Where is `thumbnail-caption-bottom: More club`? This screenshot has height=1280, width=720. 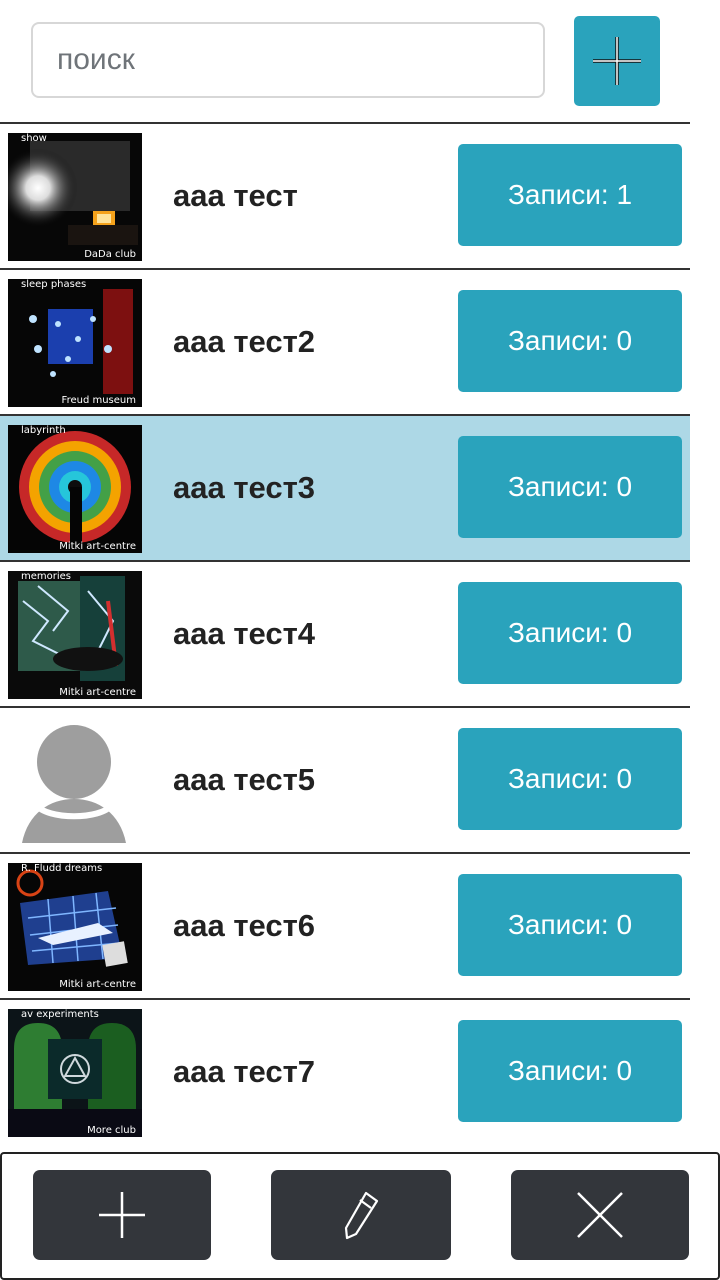 thumbnail-caption-bottom: More club is located at coordinates (111, 1130).